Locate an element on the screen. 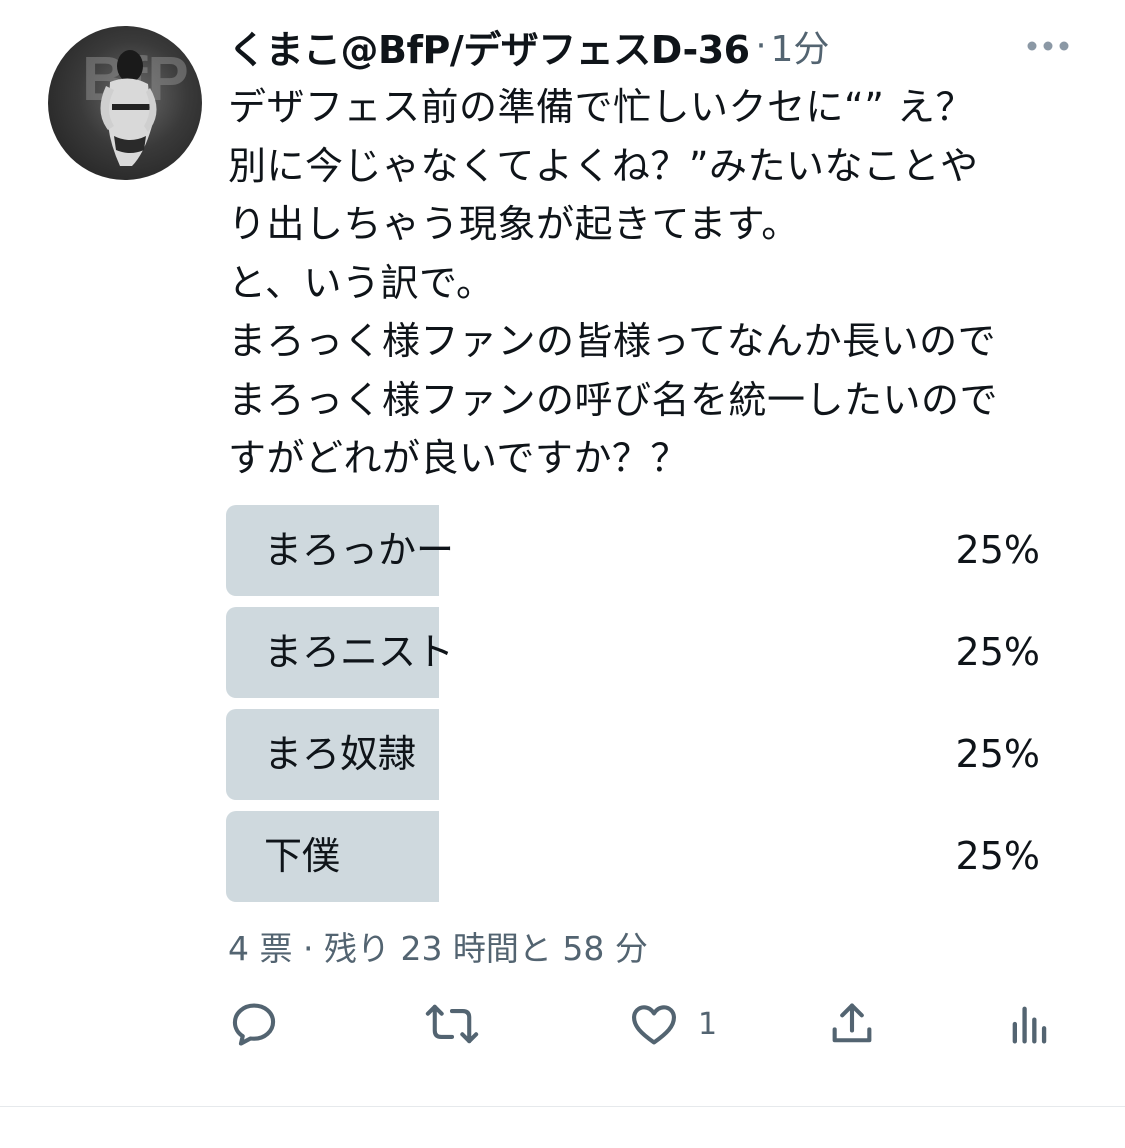 This screenshot has height=1148, width=1125. retweet-button is located at coordinates (452, 1024).